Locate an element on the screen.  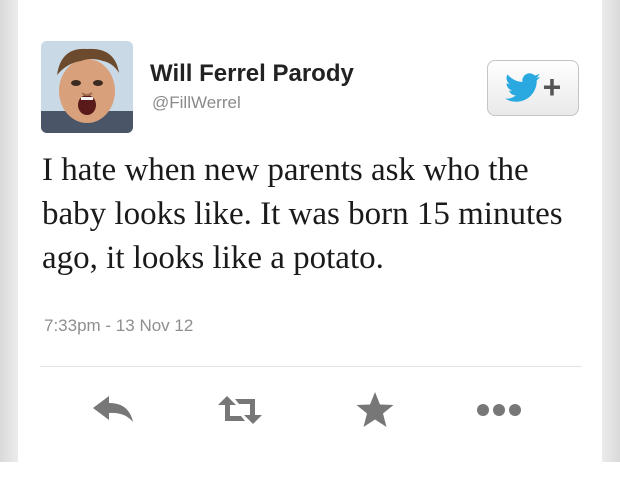
follow-button: + is located at coordinates (533, 88).